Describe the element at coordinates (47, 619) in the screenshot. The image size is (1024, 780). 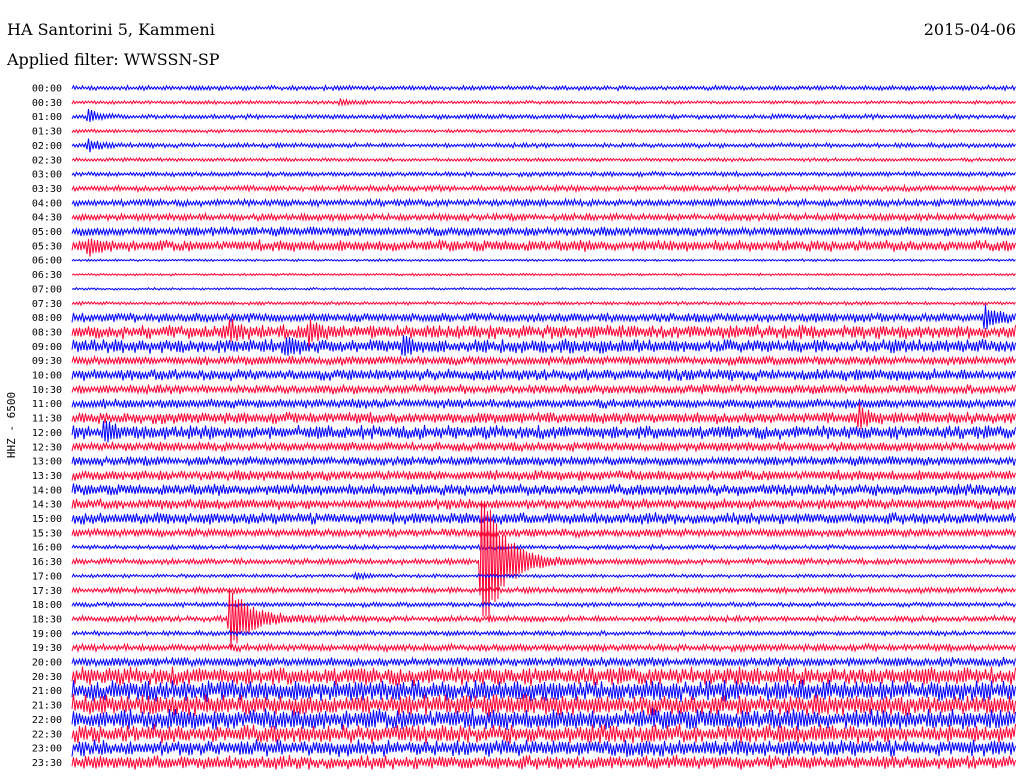
I see `row-time-label: 18:30` at that location.